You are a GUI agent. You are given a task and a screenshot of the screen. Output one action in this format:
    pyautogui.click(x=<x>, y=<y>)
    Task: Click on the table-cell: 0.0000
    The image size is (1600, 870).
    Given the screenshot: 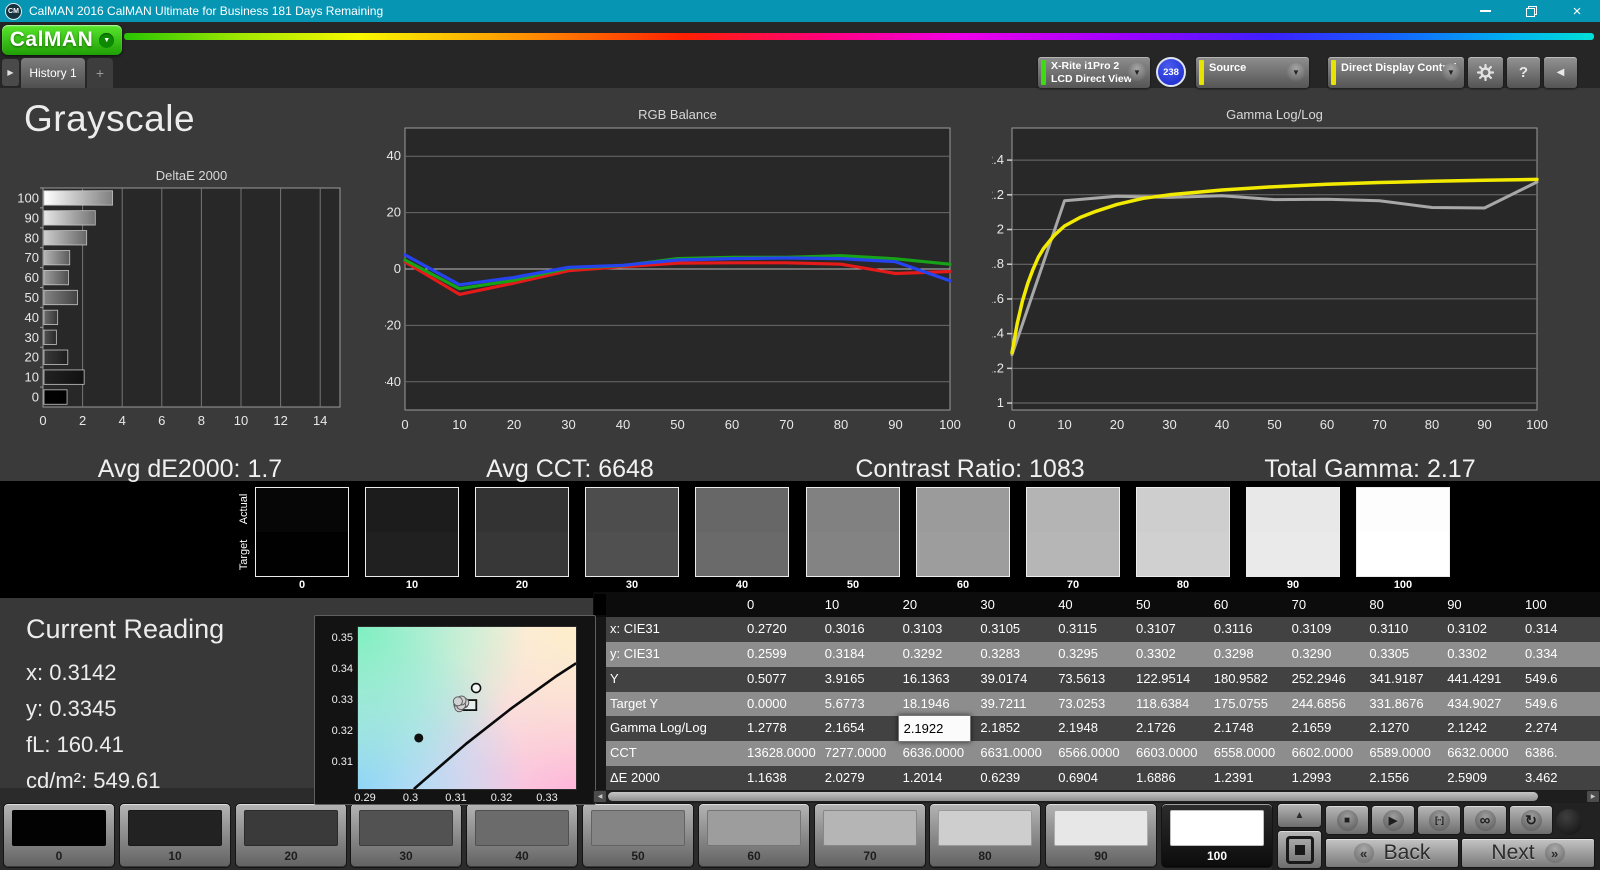 What is the action you would take?
    pyautogui.click(x=784, y=703)
    